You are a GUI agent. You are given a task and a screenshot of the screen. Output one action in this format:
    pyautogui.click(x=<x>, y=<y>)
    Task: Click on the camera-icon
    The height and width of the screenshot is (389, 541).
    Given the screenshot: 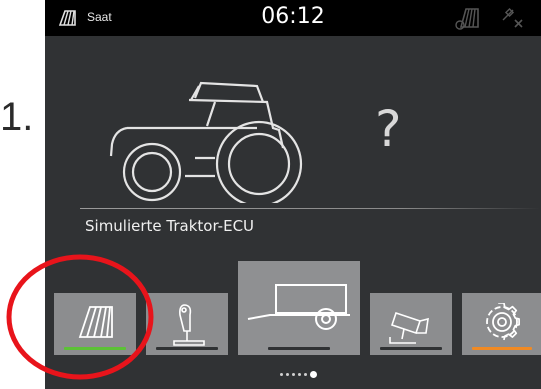 What is the action you would take?
    pyautogui.click(x=411, y=327)
    